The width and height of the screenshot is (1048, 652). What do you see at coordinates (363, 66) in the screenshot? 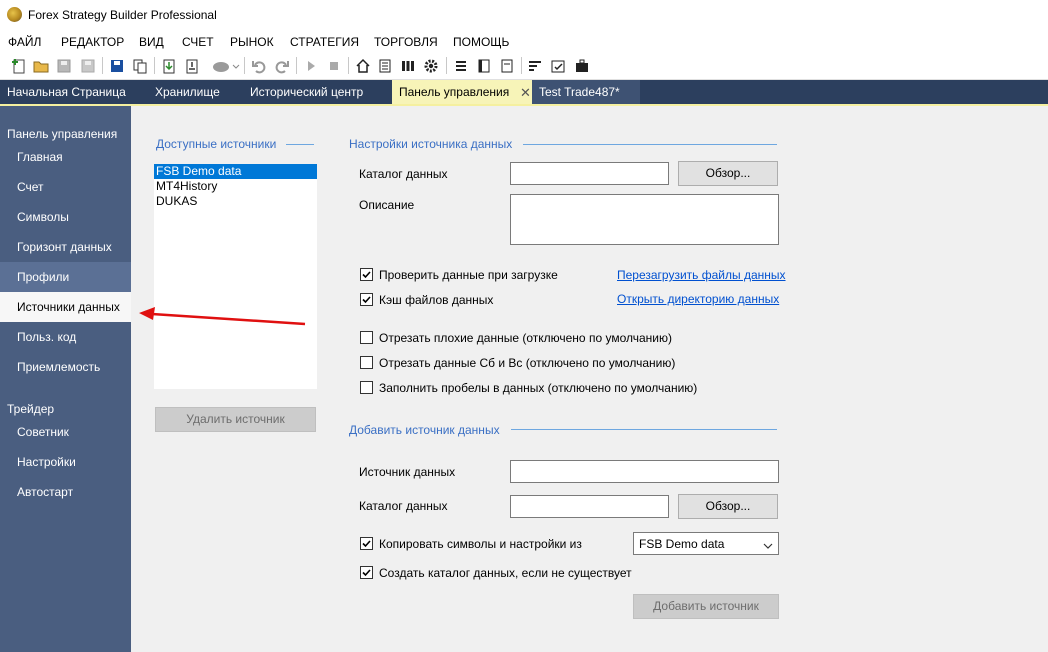
I see `home-icon` at bounding box center [363, 66].